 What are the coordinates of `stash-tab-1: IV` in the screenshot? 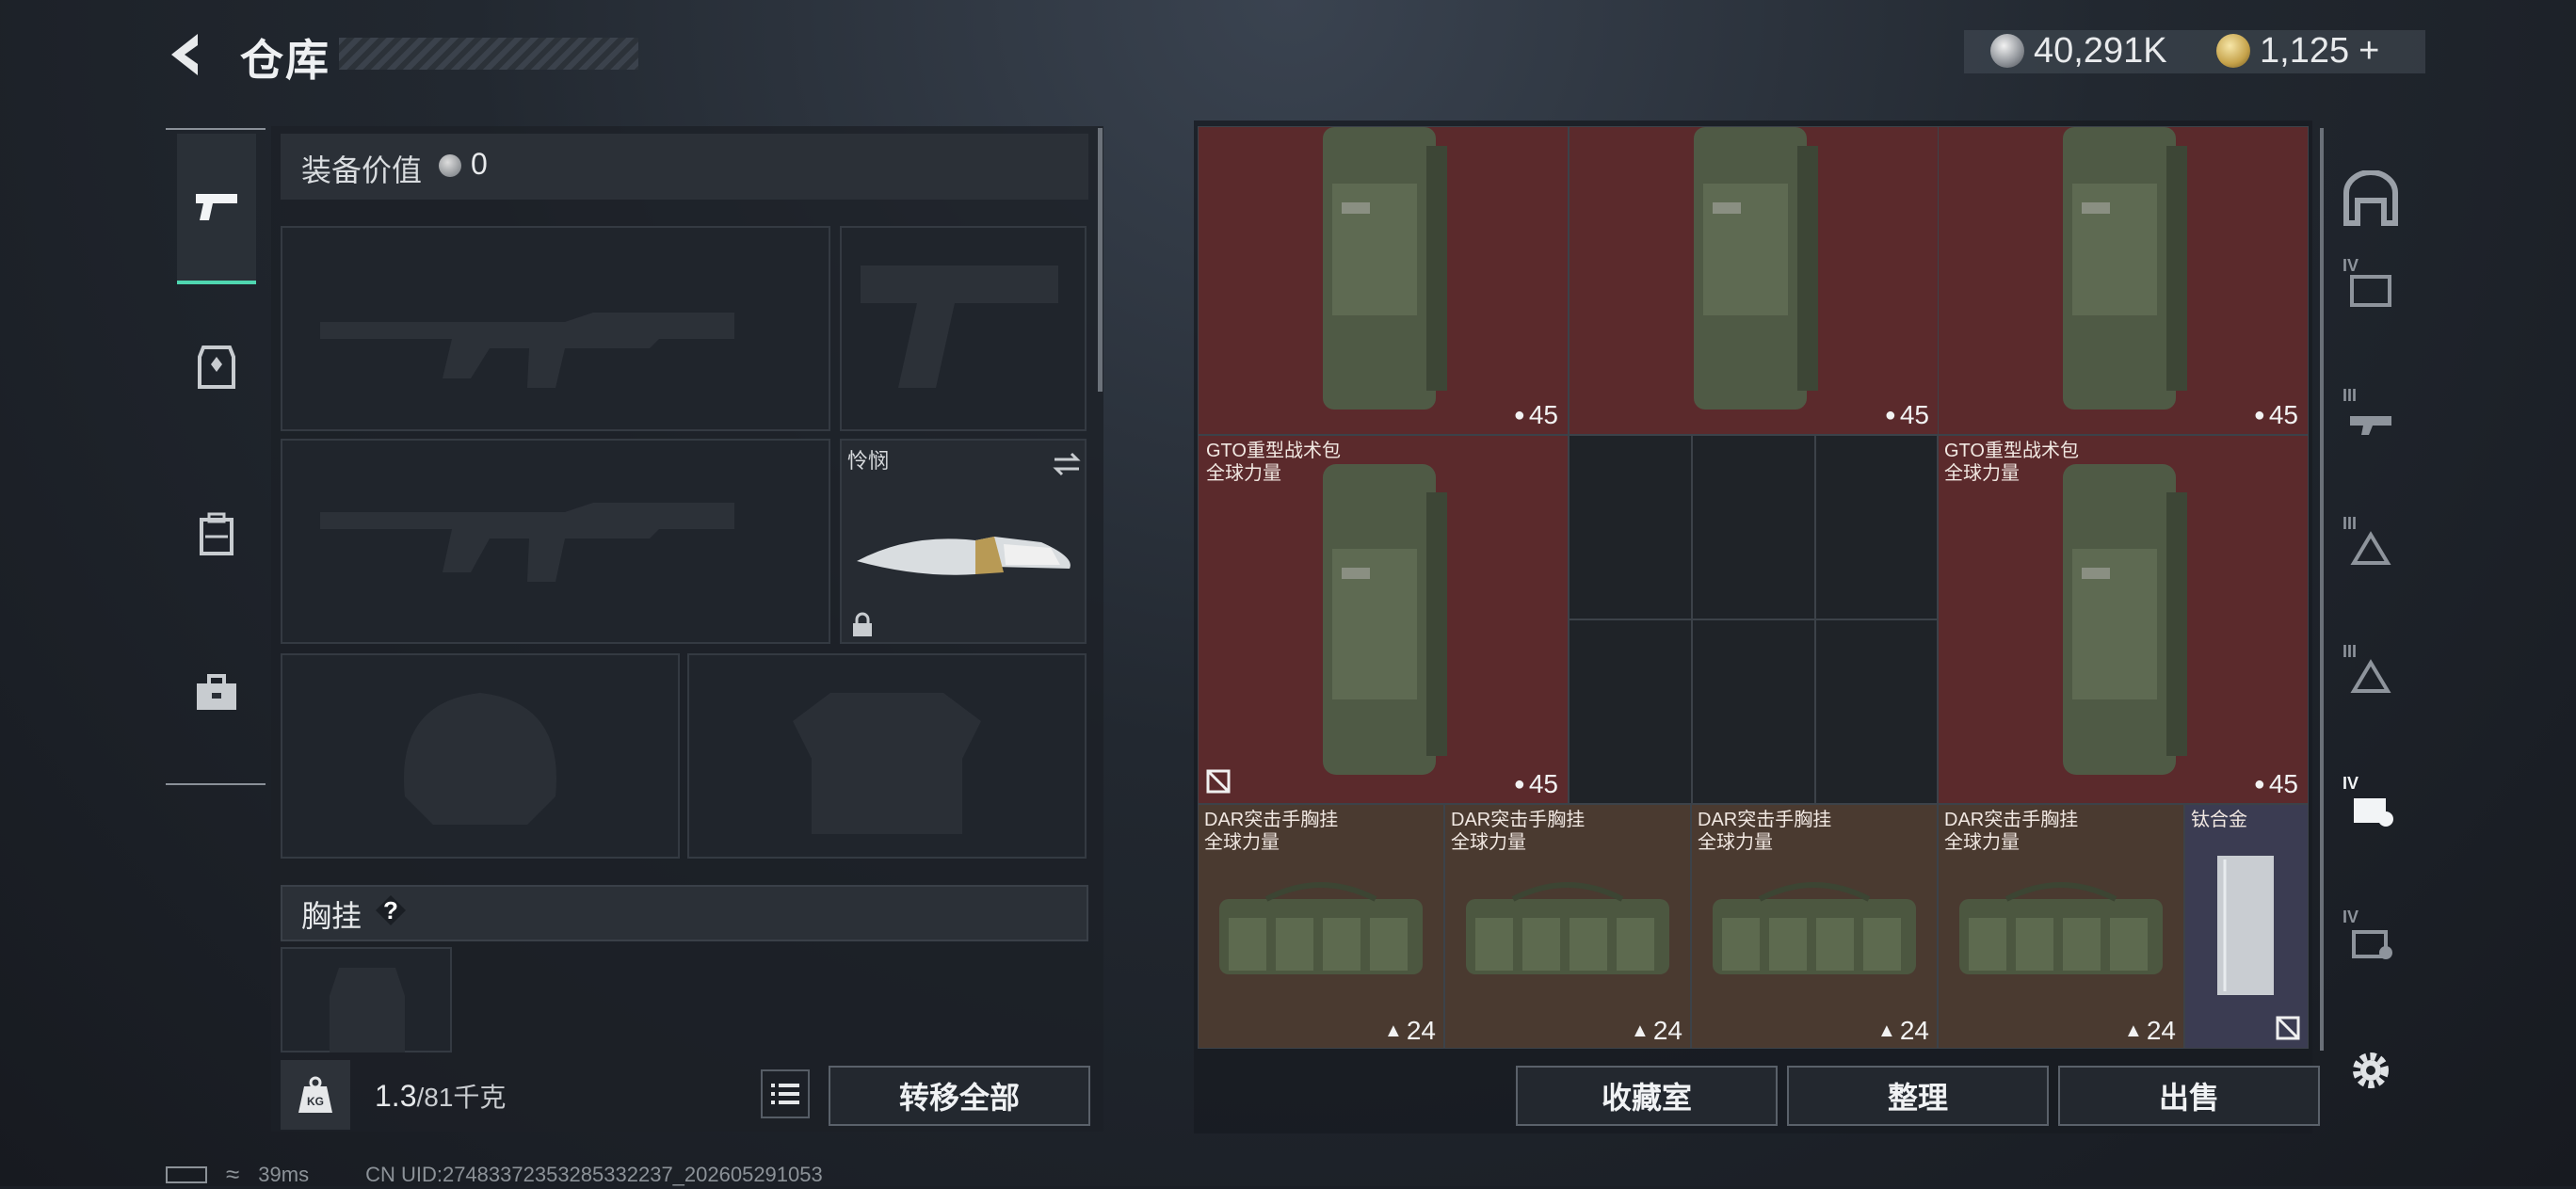 It's located at (2370, 287).